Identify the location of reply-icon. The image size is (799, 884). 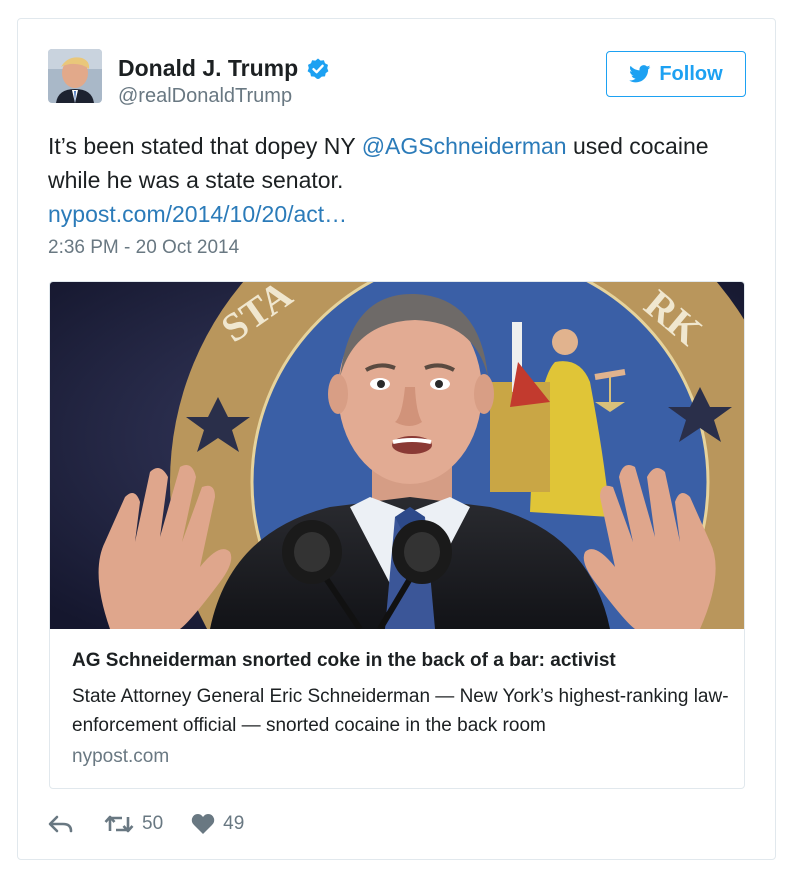
(60, 824).